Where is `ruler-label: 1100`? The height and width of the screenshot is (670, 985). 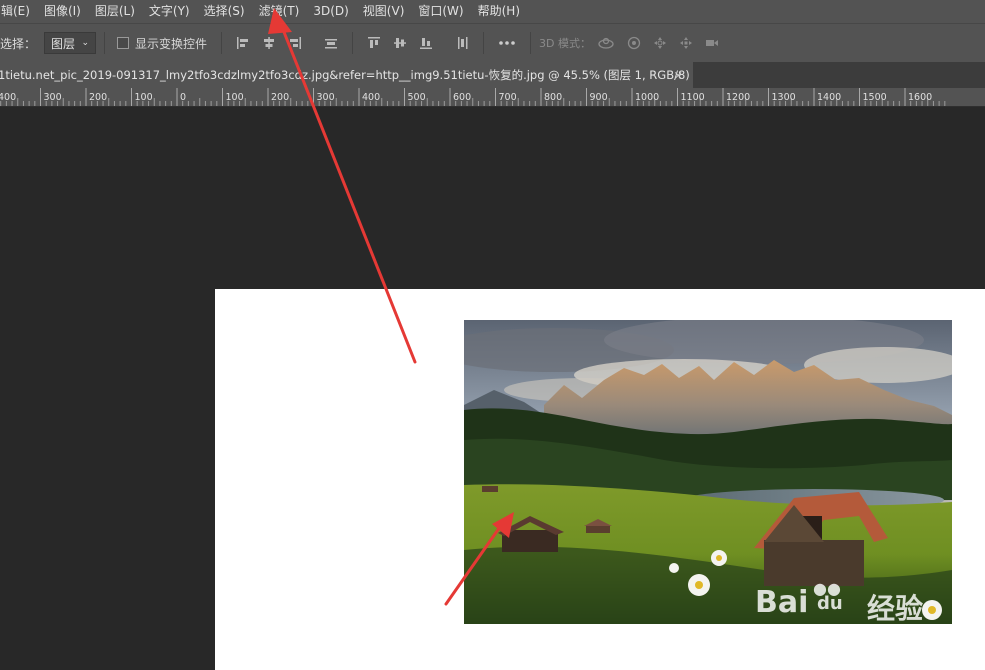 ruler-label: 1100 is located at coordinates (693, 97).